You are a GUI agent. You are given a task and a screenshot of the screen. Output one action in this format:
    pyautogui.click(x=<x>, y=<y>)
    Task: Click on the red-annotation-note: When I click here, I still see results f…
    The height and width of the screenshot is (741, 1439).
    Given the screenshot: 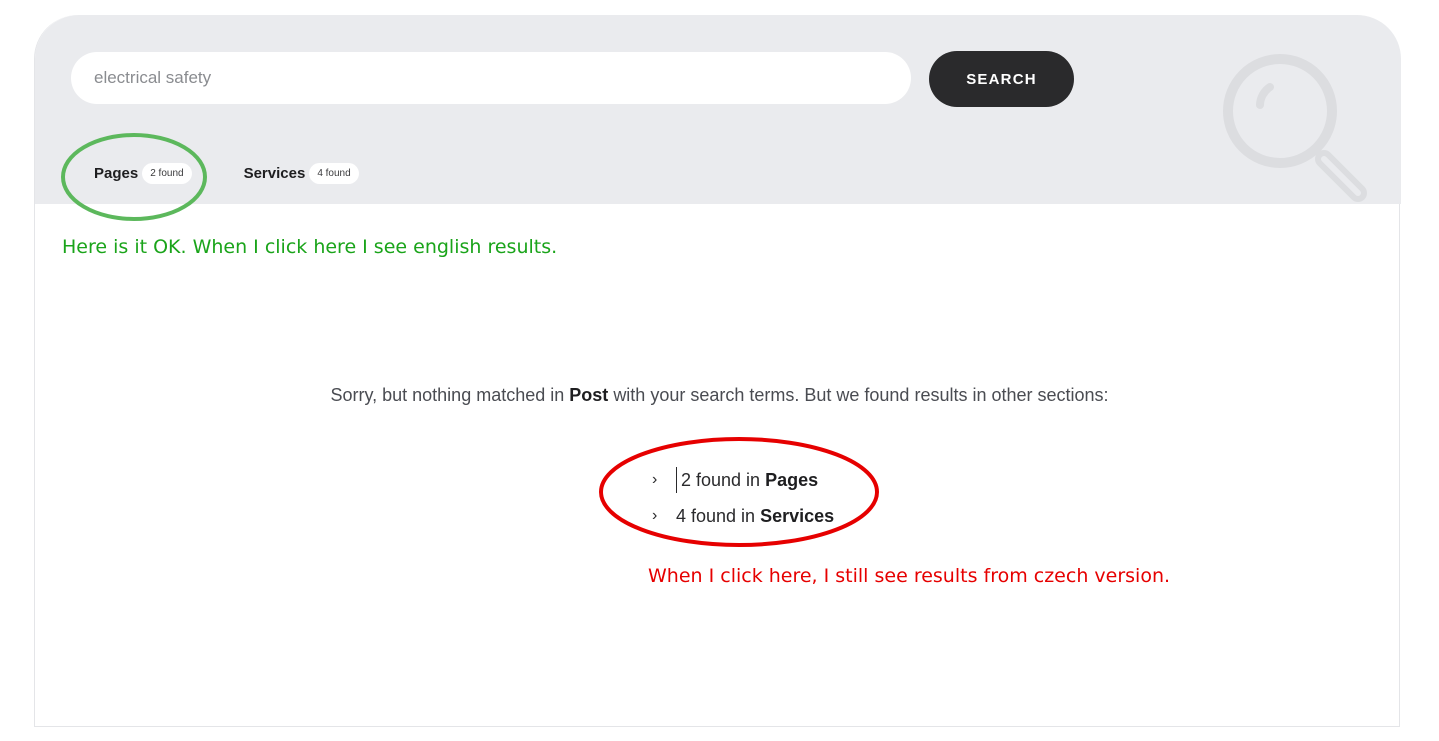 What is the action you would take?
    pyautogui.click(x=909, y=576)
    